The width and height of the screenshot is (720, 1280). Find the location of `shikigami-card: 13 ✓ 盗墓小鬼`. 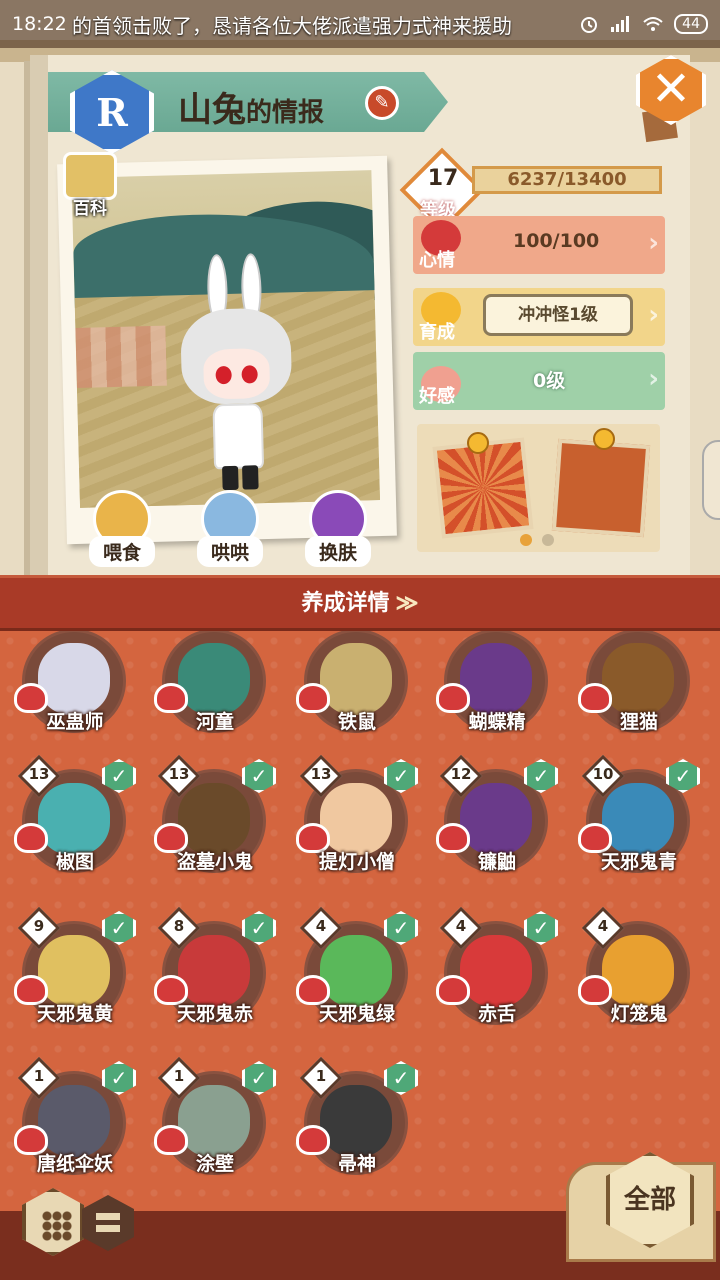

shikigami-card: 13 ✓ 盗墓小鬼 is located at coordinates (215, 822).